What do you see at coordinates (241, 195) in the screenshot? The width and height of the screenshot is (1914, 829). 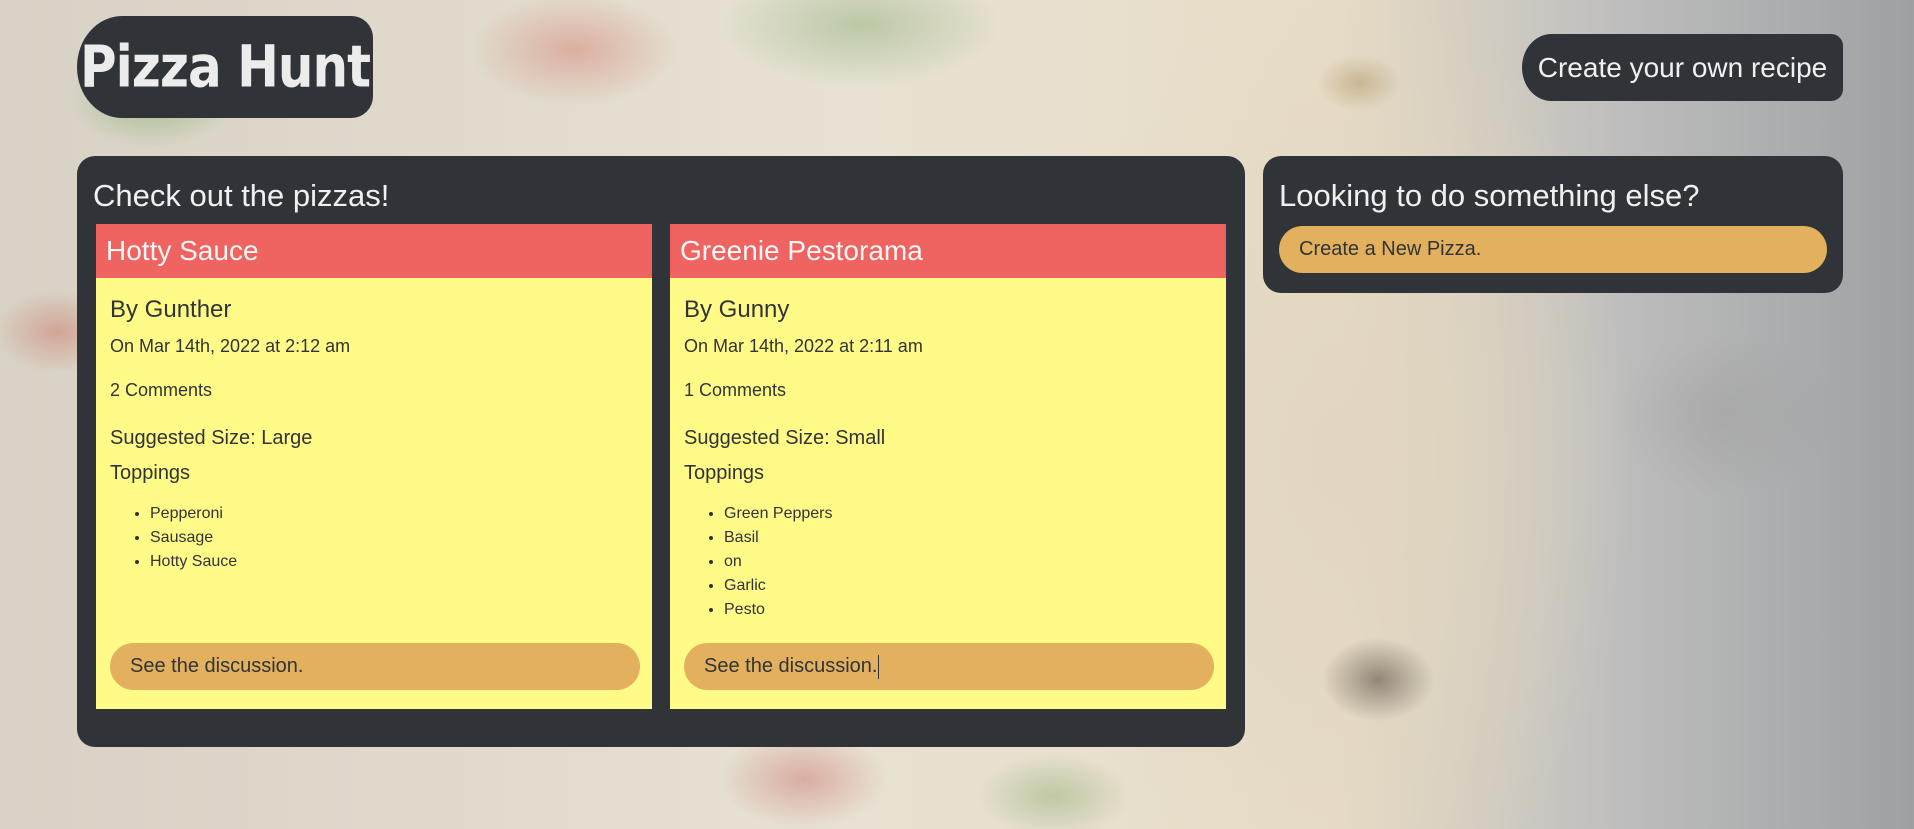 I see `pizza-list-title: Check out the pizzas!` at bounding box center [241, 195].